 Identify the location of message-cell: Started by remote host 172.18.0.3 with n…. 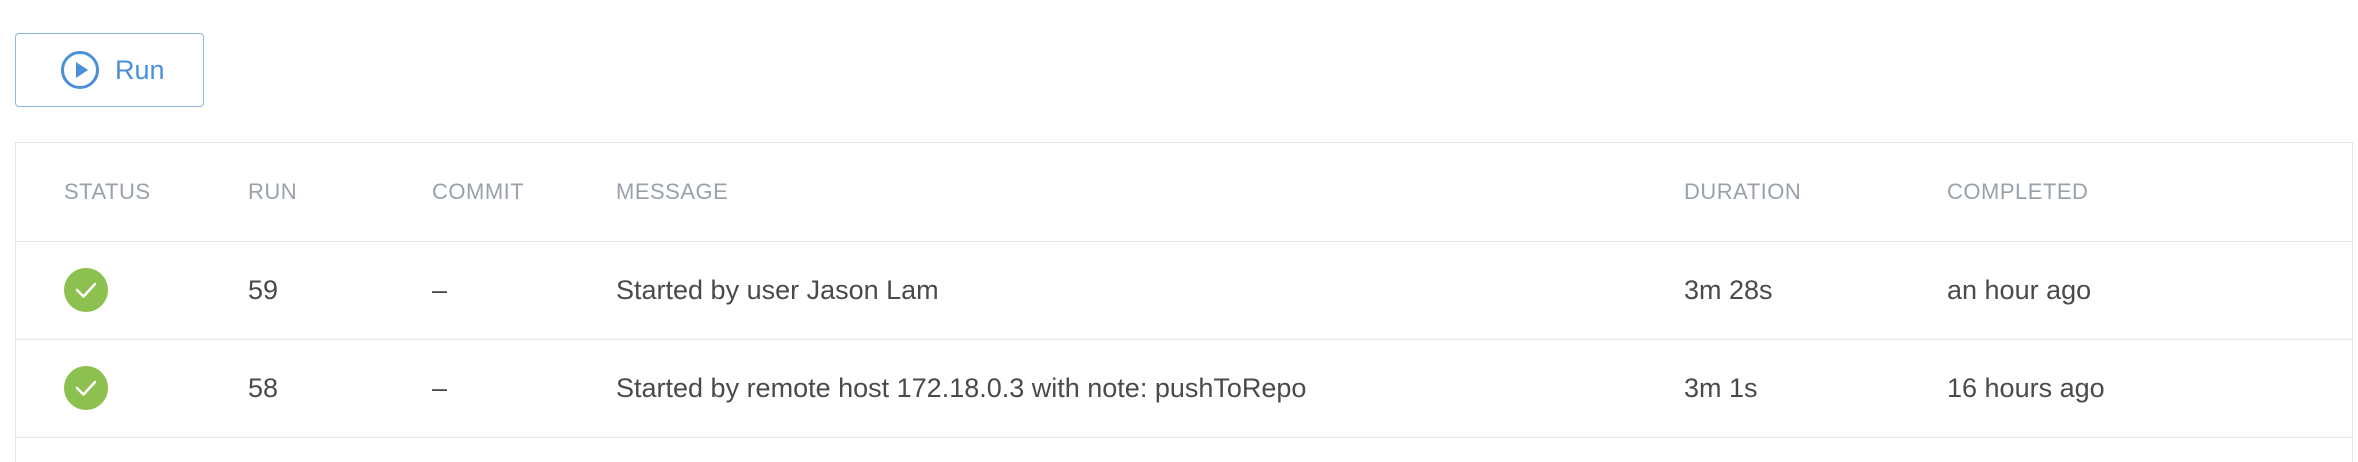
(961, 387).